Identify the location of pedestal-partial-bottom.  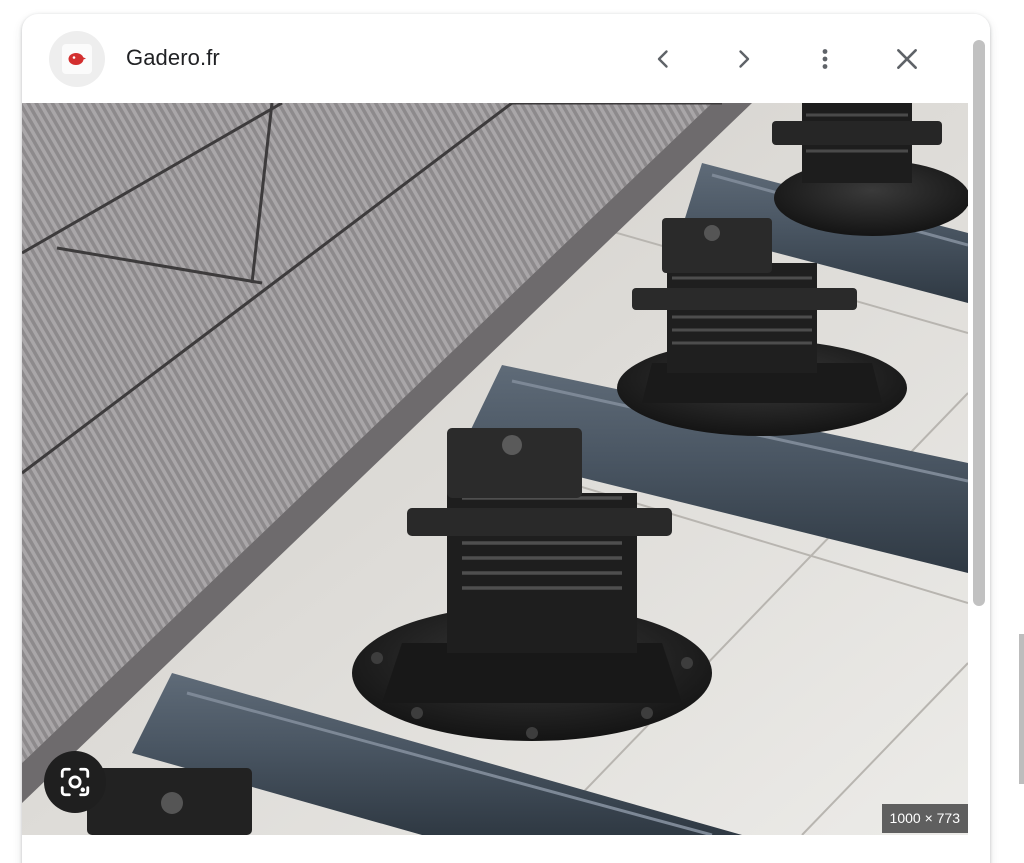
(169, 801).